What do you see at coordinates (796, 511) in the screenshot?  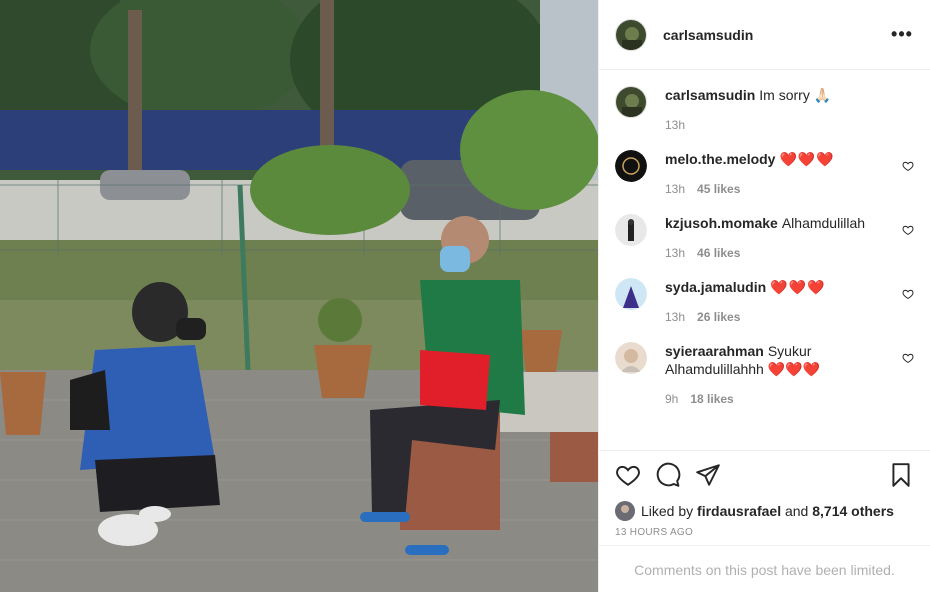 I see `liked-by-and: and` at bounding box center [796, 511].